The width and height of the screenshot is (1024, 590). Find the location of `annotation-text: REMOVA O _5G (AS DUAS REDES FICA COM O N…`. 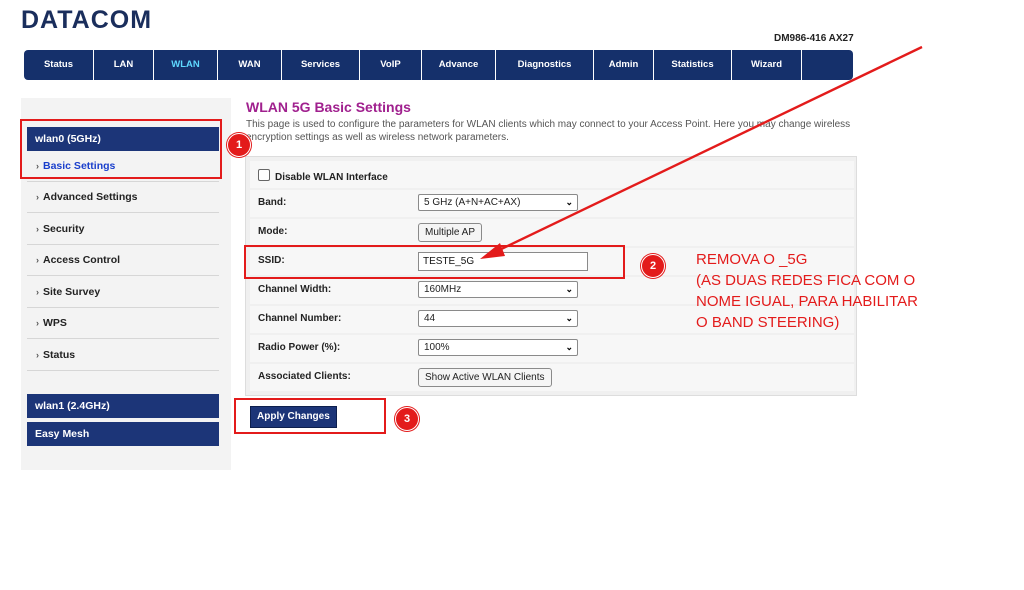

annotation-text: REMOVA O _5G (AS DUAS REDES FICA COM O N… is located at coordinates (836, 291).